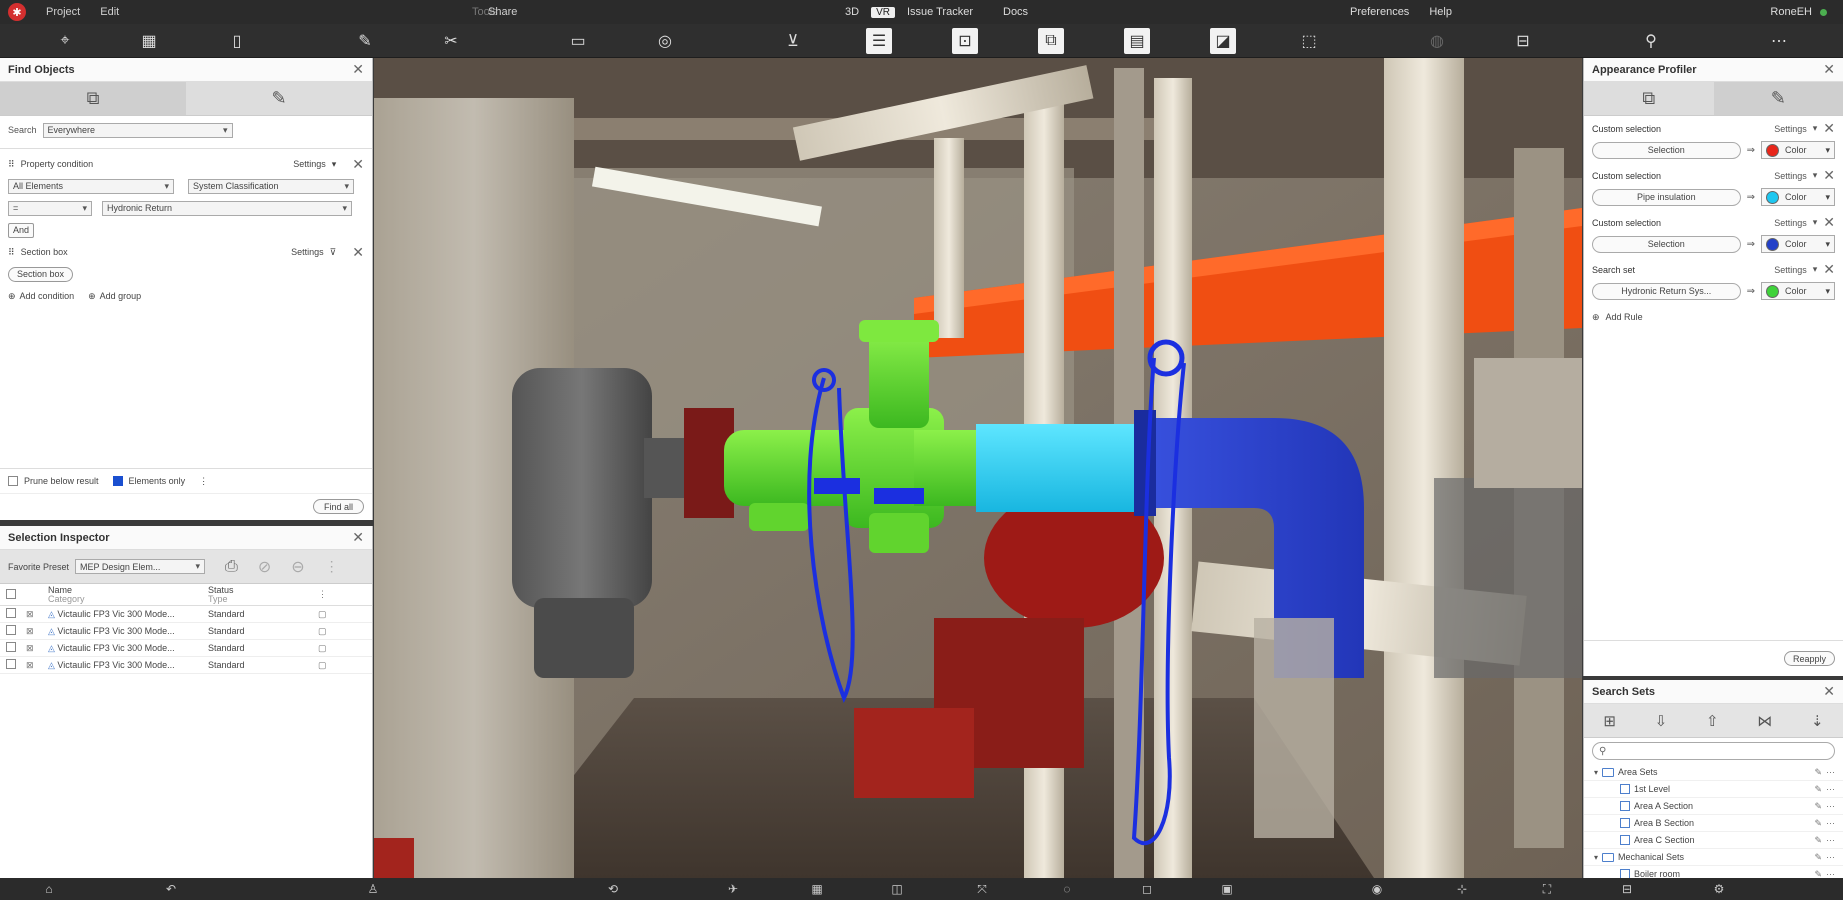 The image size is (1843, 900). Describe the element at coordinates (1713, 751) in the screenshot. I see `search-sets-search-input: ⚲` at that location.